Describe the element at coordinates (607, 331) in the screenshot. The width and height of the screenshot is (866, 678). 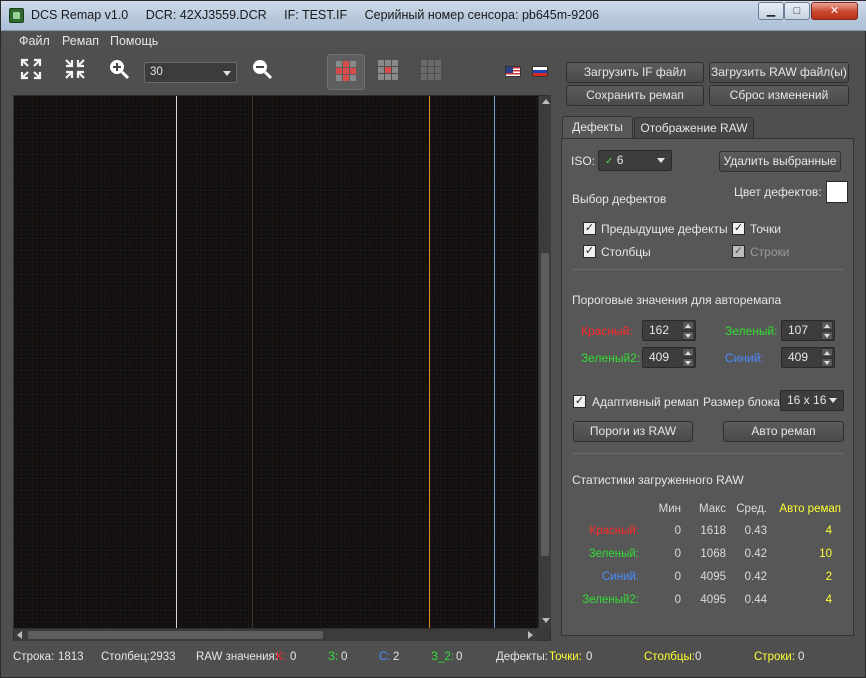
I see `red-threshold-label: Красный:` at that location.